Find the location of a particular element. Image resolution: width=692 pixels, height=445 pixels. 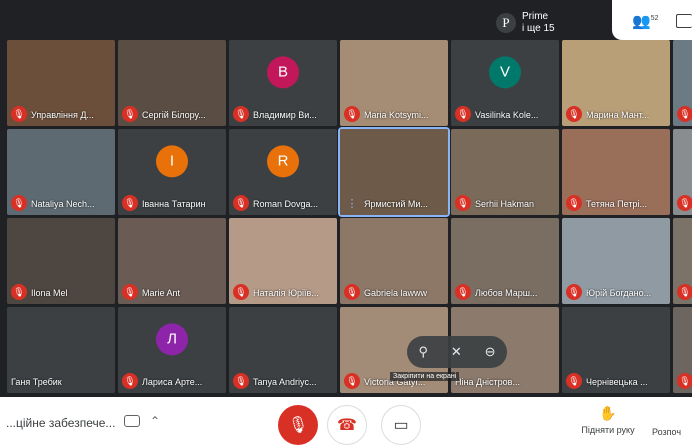

participant-tile: Ганя Требик is located at coordinates (61, 350).